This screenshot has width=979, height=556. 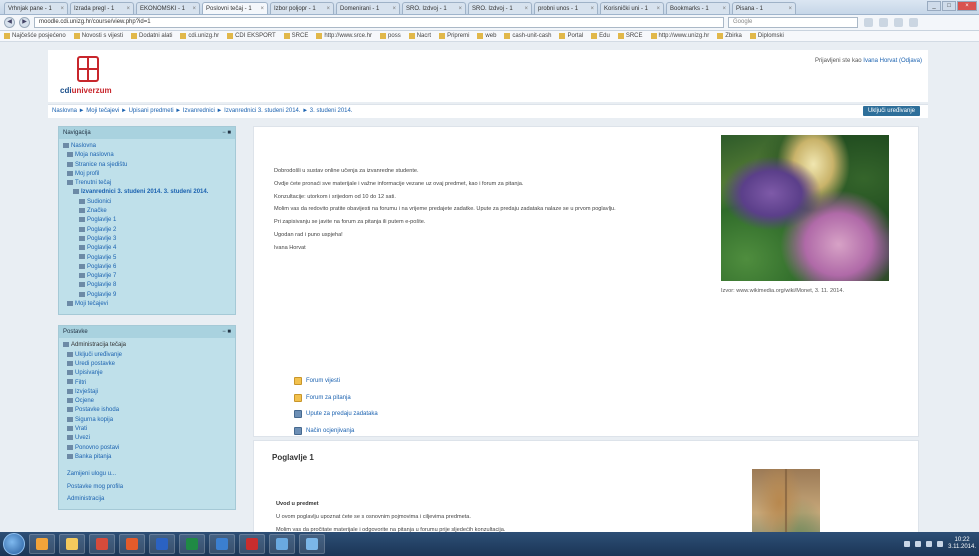 What do you see at coordinates (147, 448) in the screenshot?
I see `nav-item: Ponovno postavi` at bounding box center [147, 448].